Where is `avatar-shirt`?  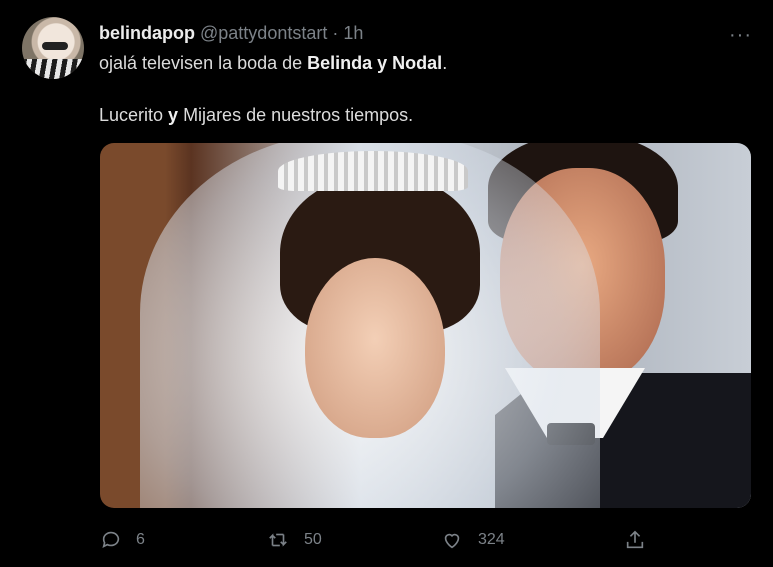 avatar-shirt is located at coordinates (53, 69).